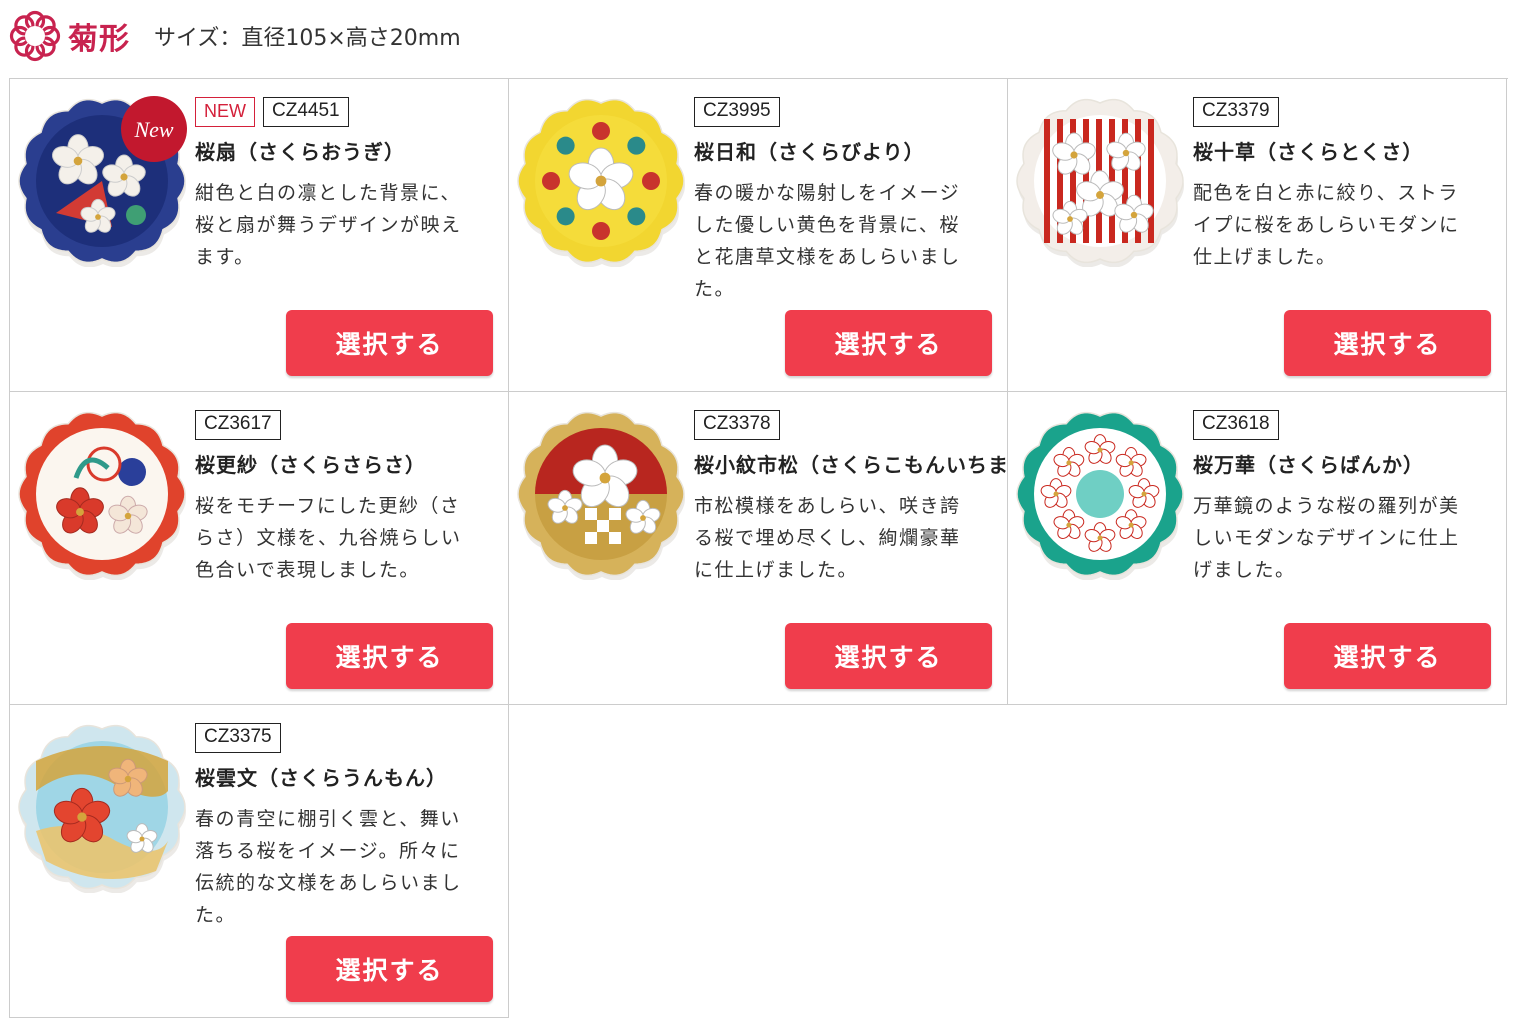 The image size is (1516, 1024). What do you see at coordinates (307, 38) in the screenshot?
I see `size-text: サイズ：直径105×高さ20mm` at bounding box center [307, 38].